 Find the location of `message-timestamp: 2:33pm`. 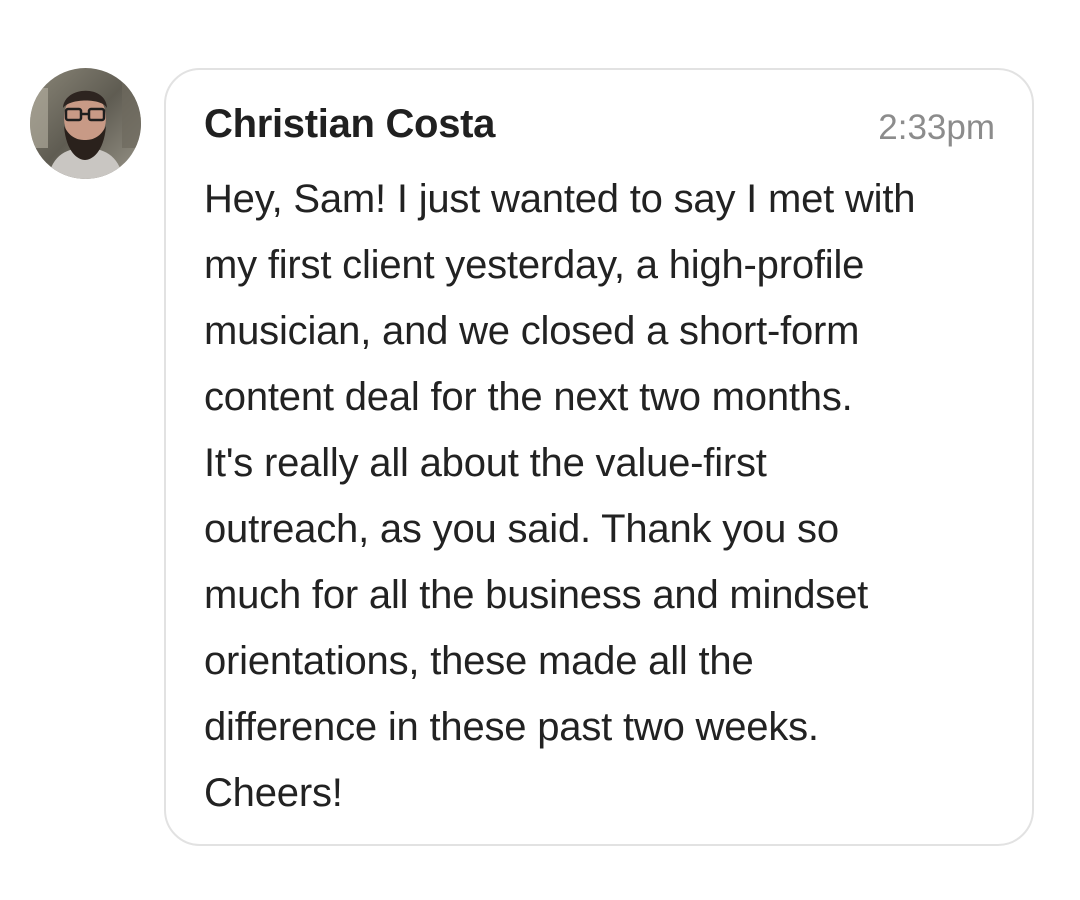

message-timestamp: 2:33pm is located at coordinates (936, 127).